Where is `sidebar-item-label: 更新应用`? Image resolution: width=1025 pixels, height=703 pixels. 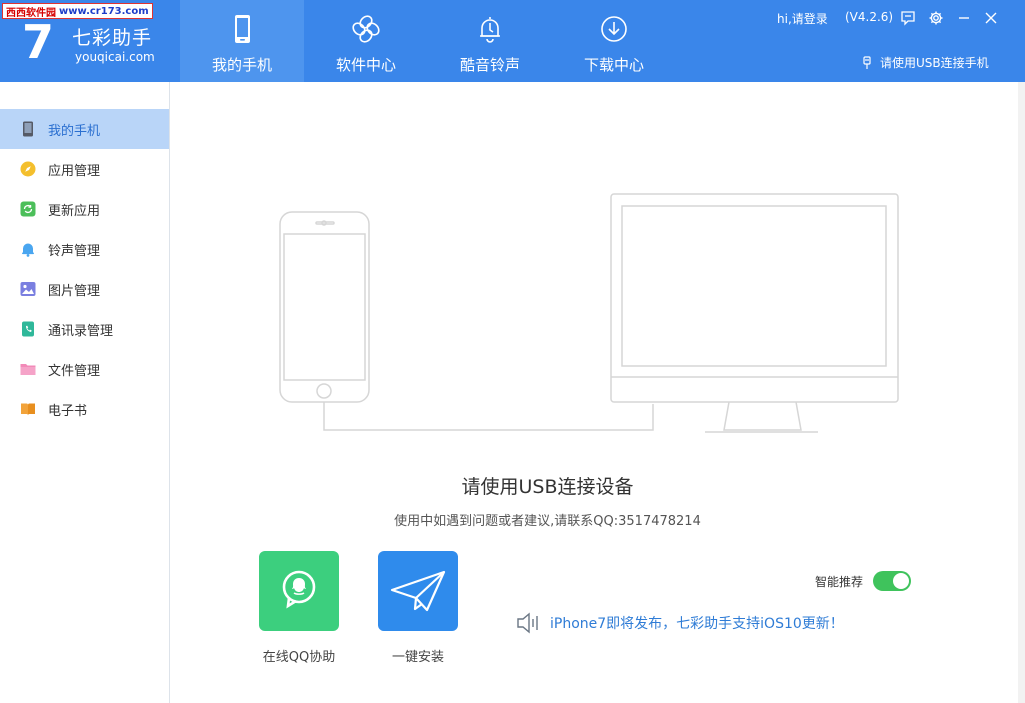 sidebar-item-label: 更新应用 is located at coordinates (74, 211).